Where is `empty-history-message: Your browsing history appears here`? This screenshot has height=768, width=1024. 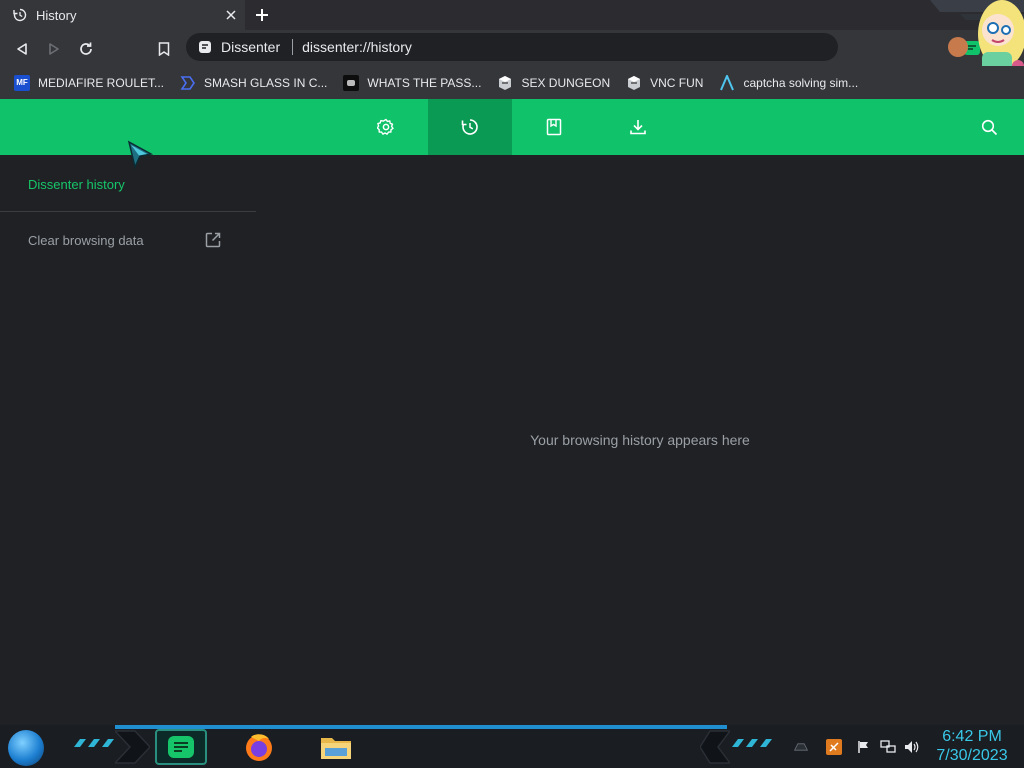
empty-history-message: Your browsing history appears here is located at coordinates (640, 440).